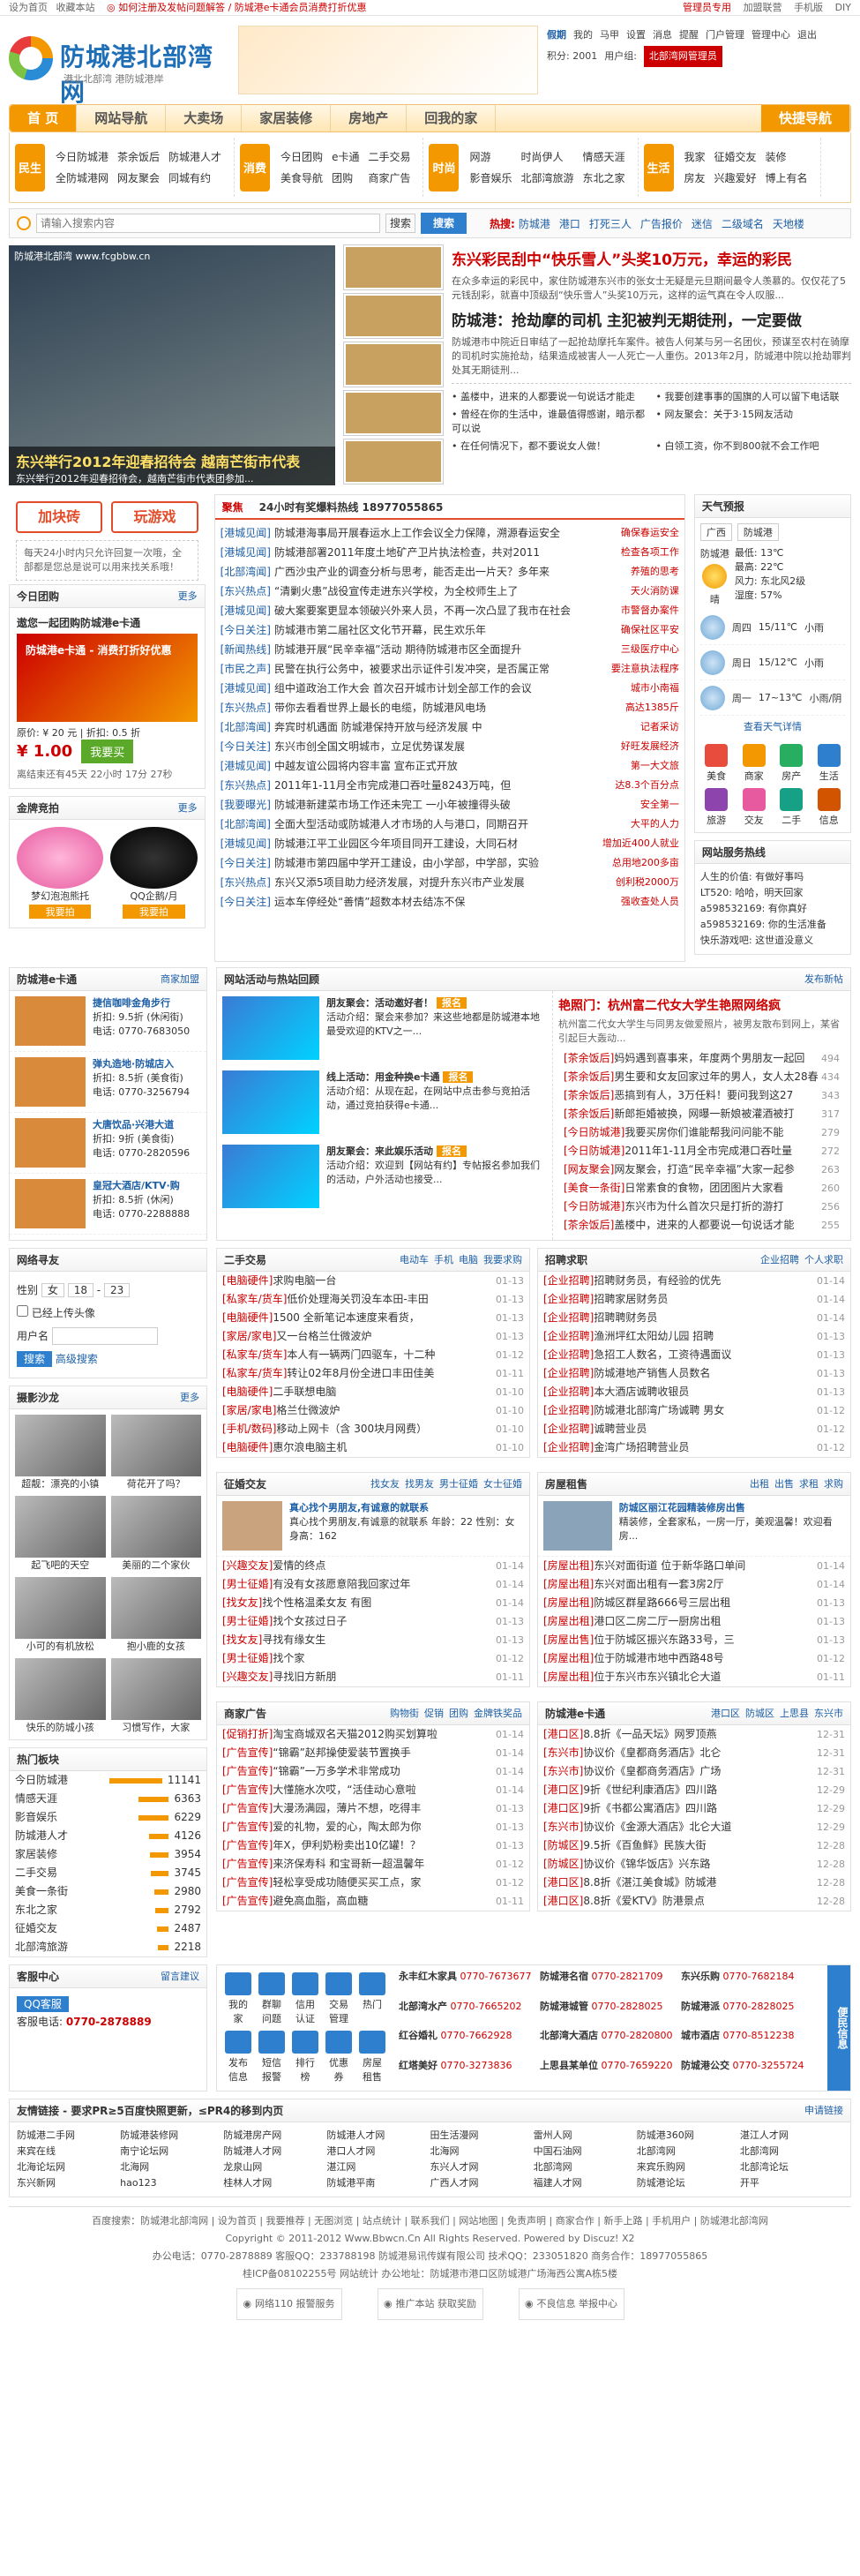  I want to click on photo-caption: 荷花开了吗？, so click(156, 1483).